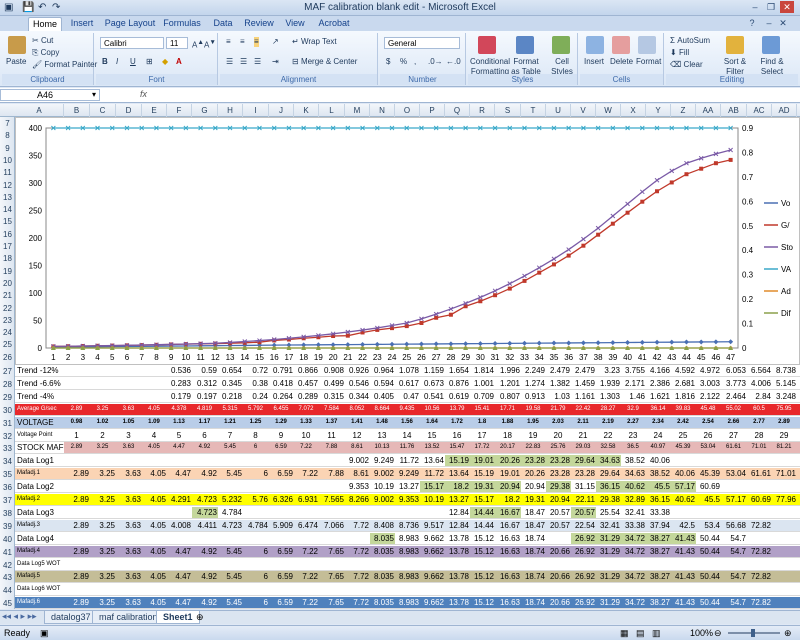 Image resolution: width=800 pixels, height=640 pixels. Describe the element at coordinates (708, 602) in the screenshot. I see `cell: 50.44` at that location.